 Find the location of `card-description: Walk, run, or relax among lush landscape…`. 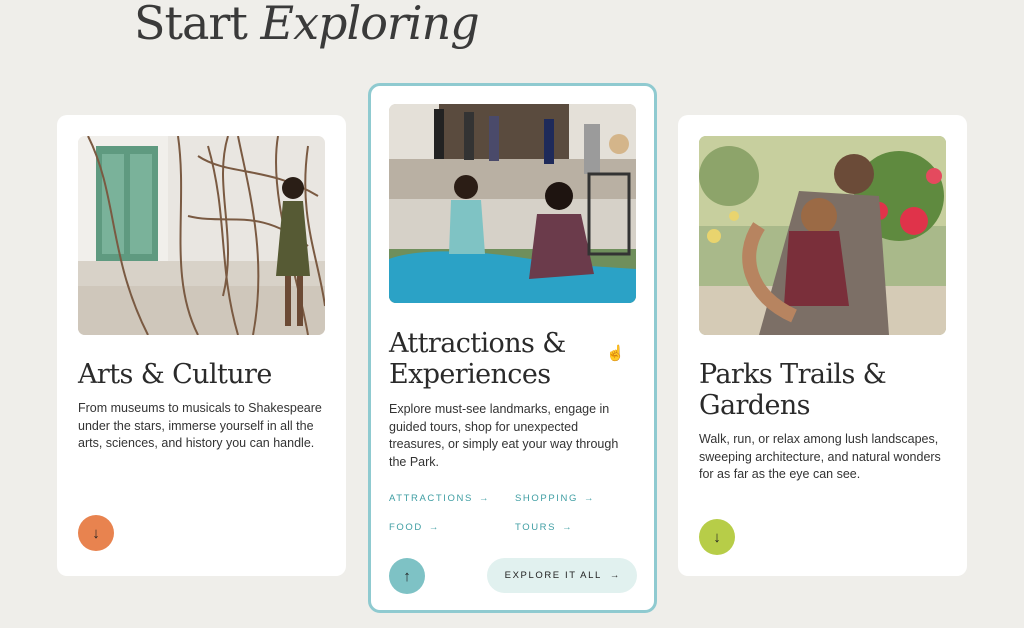

card-description: Walk, run, or relax among lush landscape… is located at coordinates (820, 456).